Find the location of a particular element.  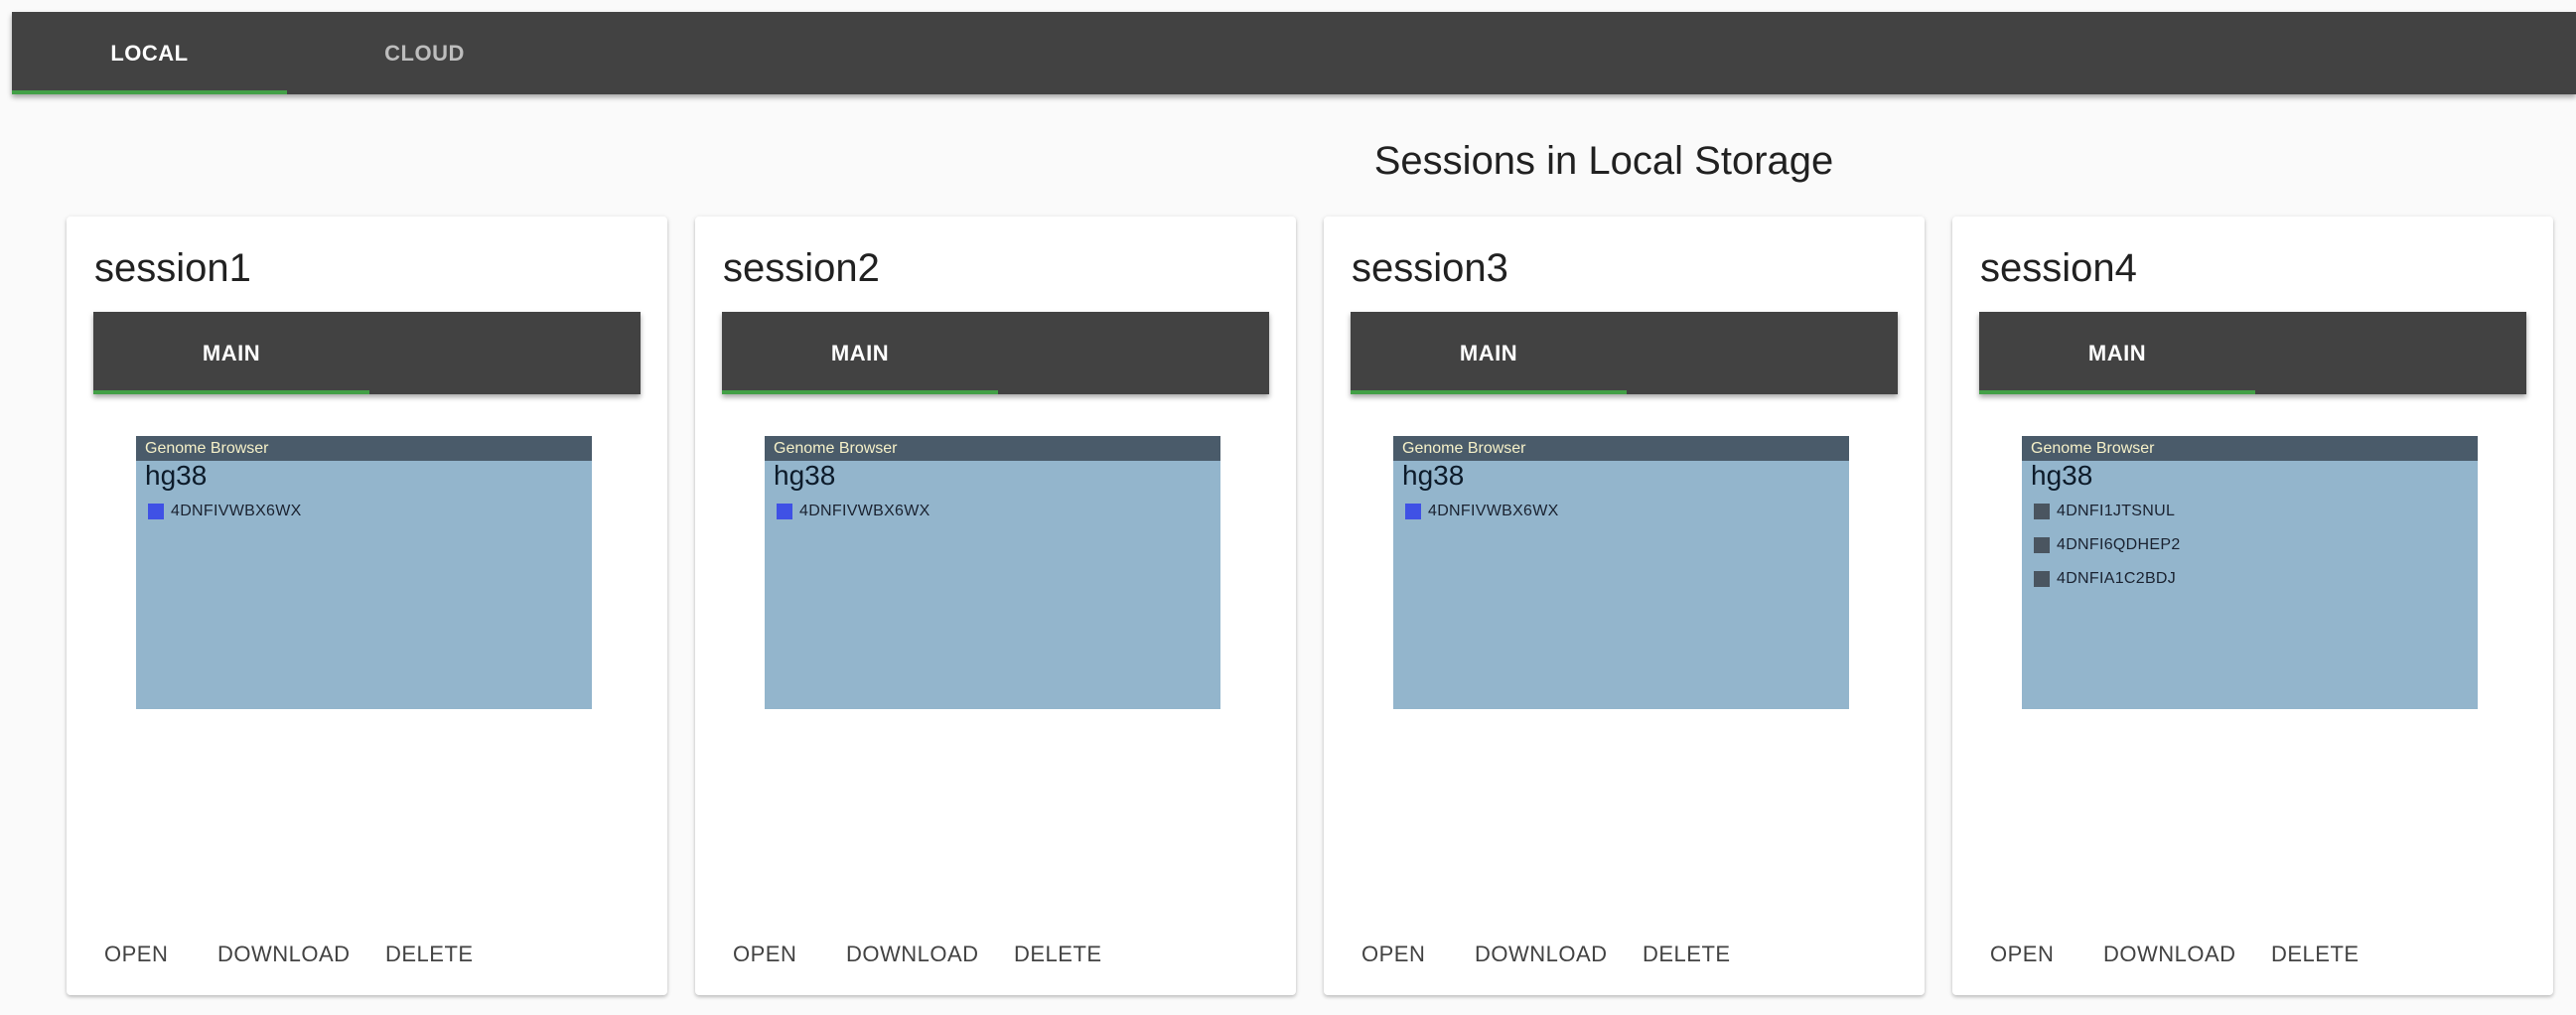

track-item: 4DNFI6QDHEP2 is located at coordinates (2107, 545).